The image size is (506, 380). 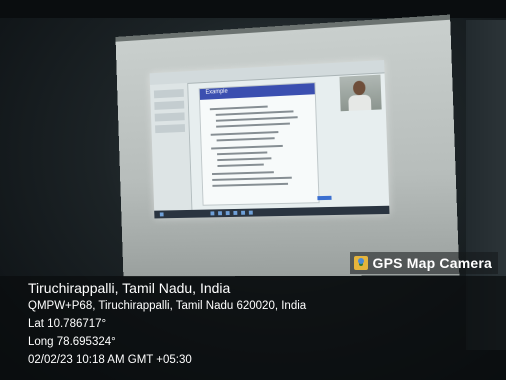 What do you see at coordinates (432, 263) in the screenshot?
I see `gps-badge-label: GPS Map Camera` at bounding box center [432, 263].